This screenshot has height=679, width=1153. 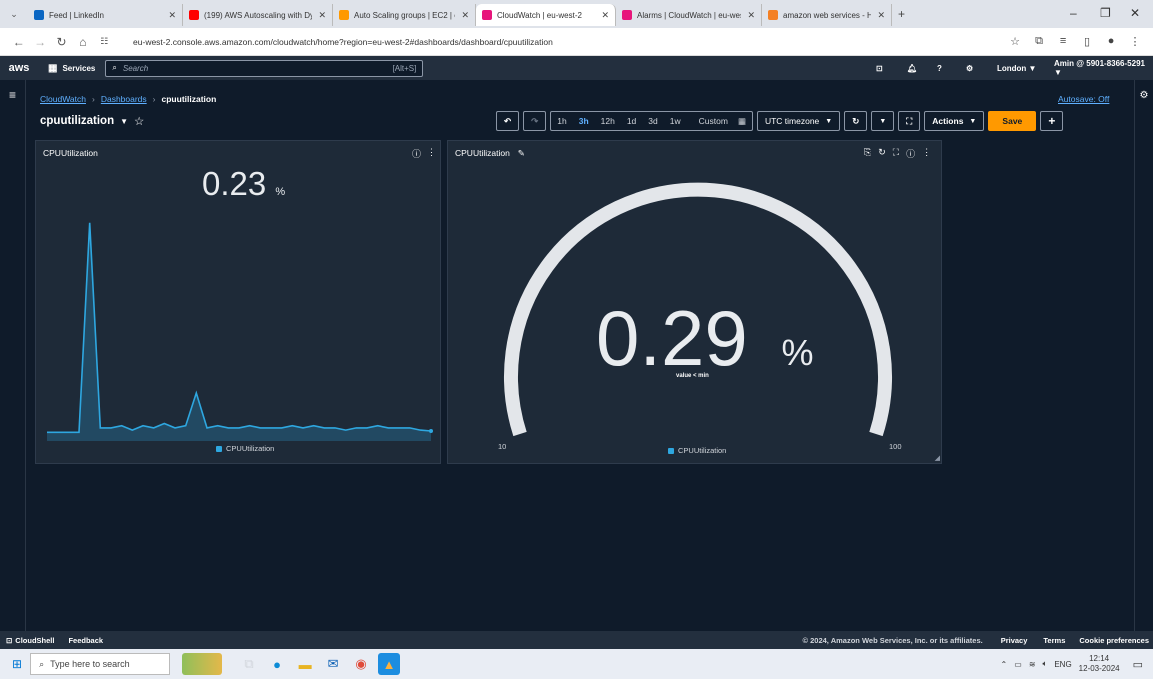 What do you see at coordinates (689, 15) in the screenshot?
I see `browser-tab: Alarms | CloudWatch | eu-west ✕` at bounding box center [689, 15].